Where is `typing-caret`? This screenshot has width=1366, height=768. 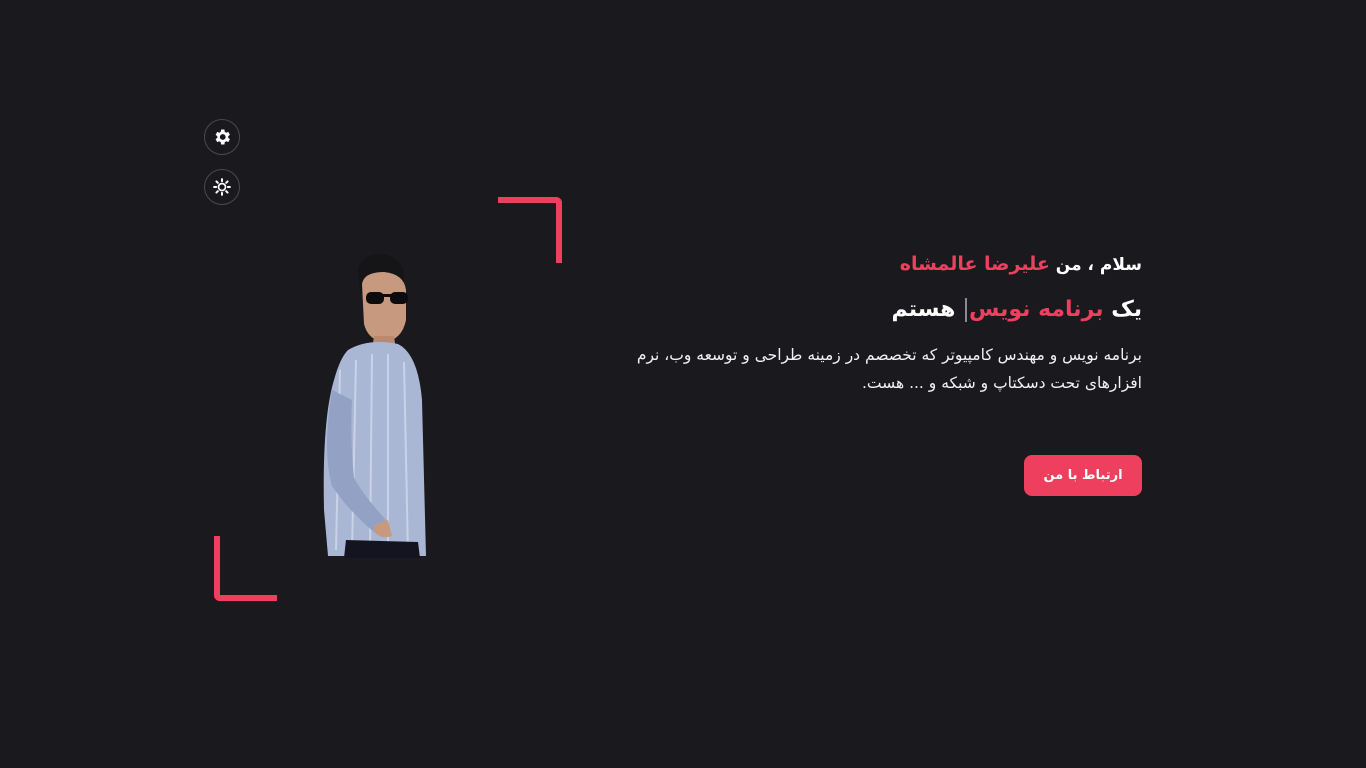 typing-caret is located at coordinates (966, 310).